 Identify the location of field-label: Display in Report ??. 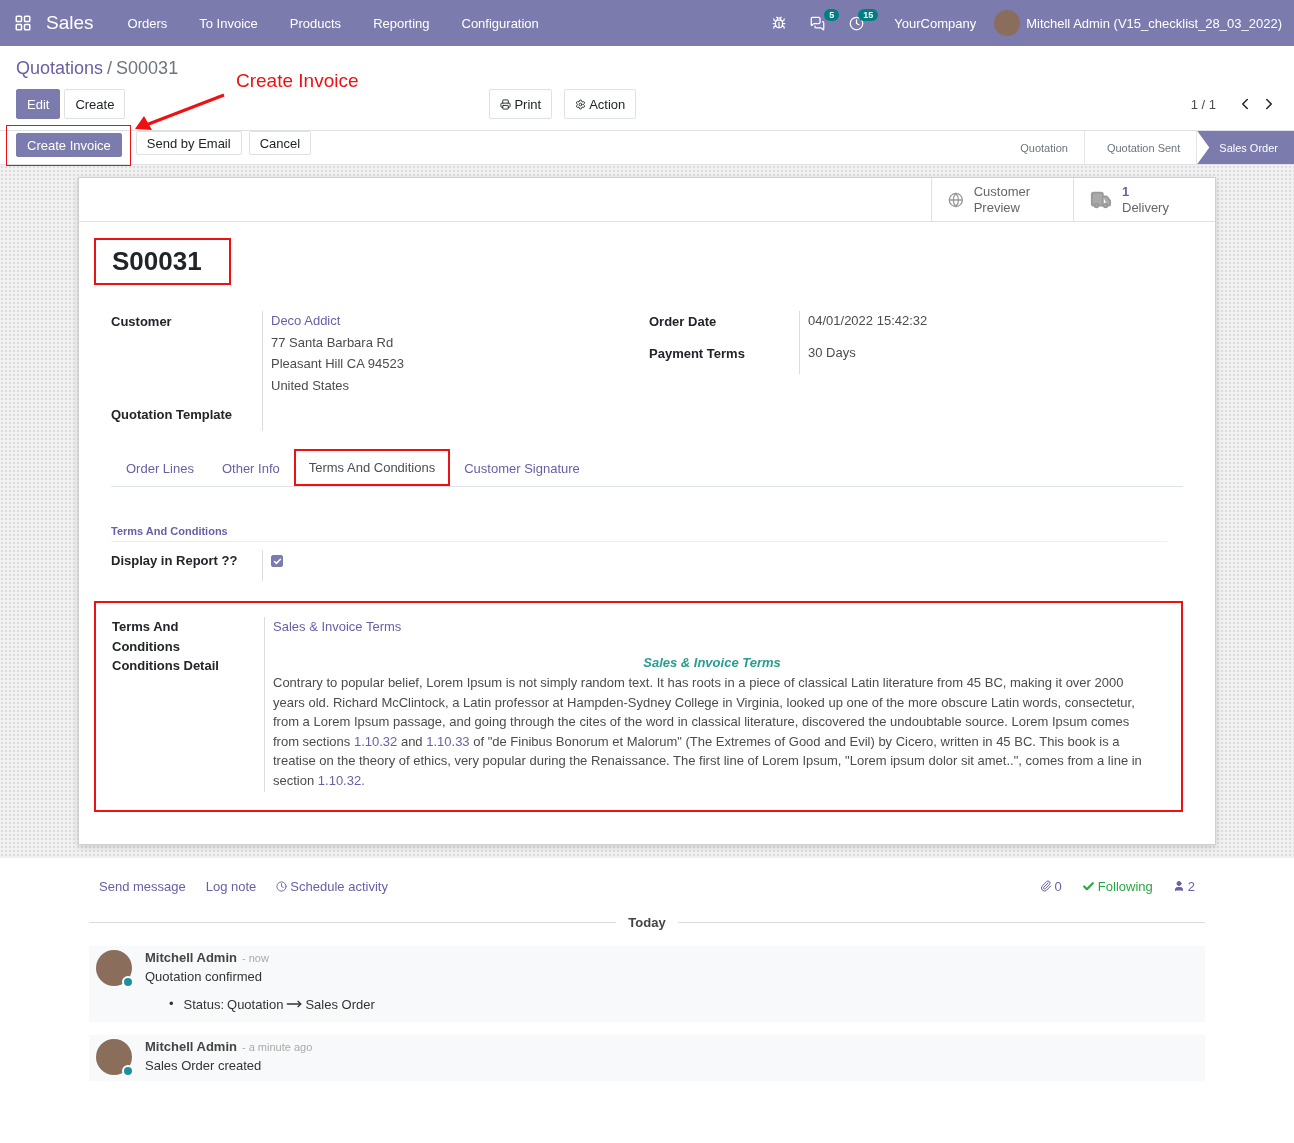
(175, 561).